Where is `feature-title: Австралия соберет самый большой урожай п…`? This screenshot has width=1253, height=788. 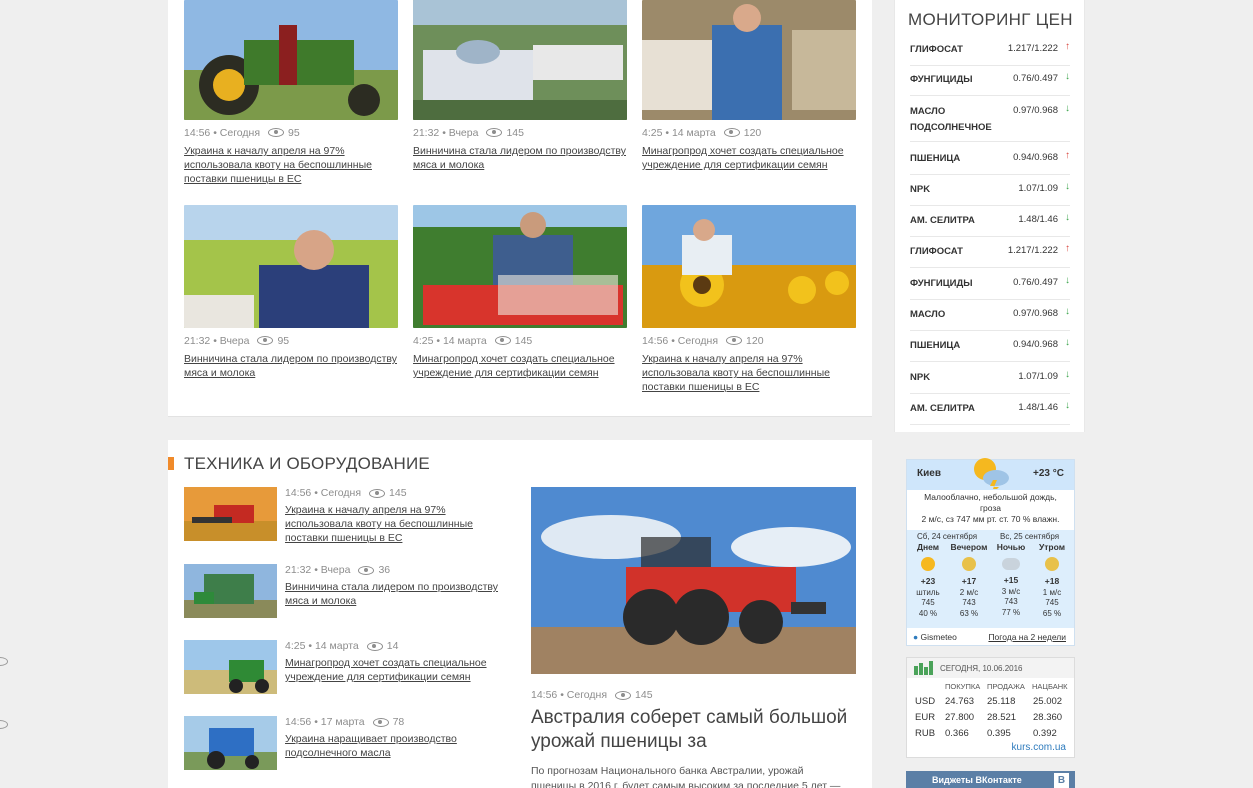
feature-title: Австралия соберет самый большой урожай п… is located at coordinates (691, 730).